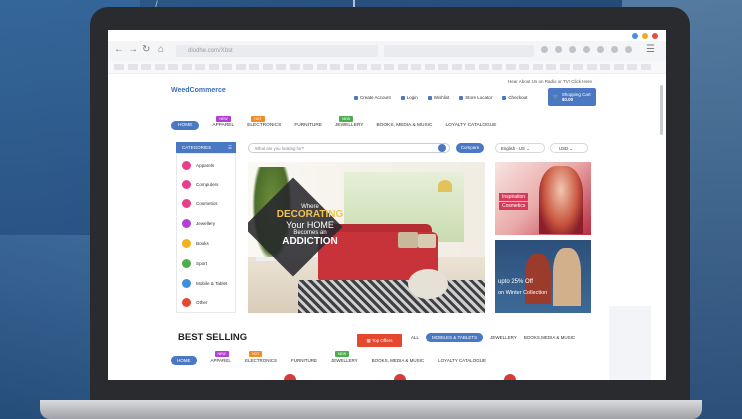  Describe the element at coordinates (379, 340) in the screenshot. I see `top-offers-button: ▦ Top Offers` at that location.